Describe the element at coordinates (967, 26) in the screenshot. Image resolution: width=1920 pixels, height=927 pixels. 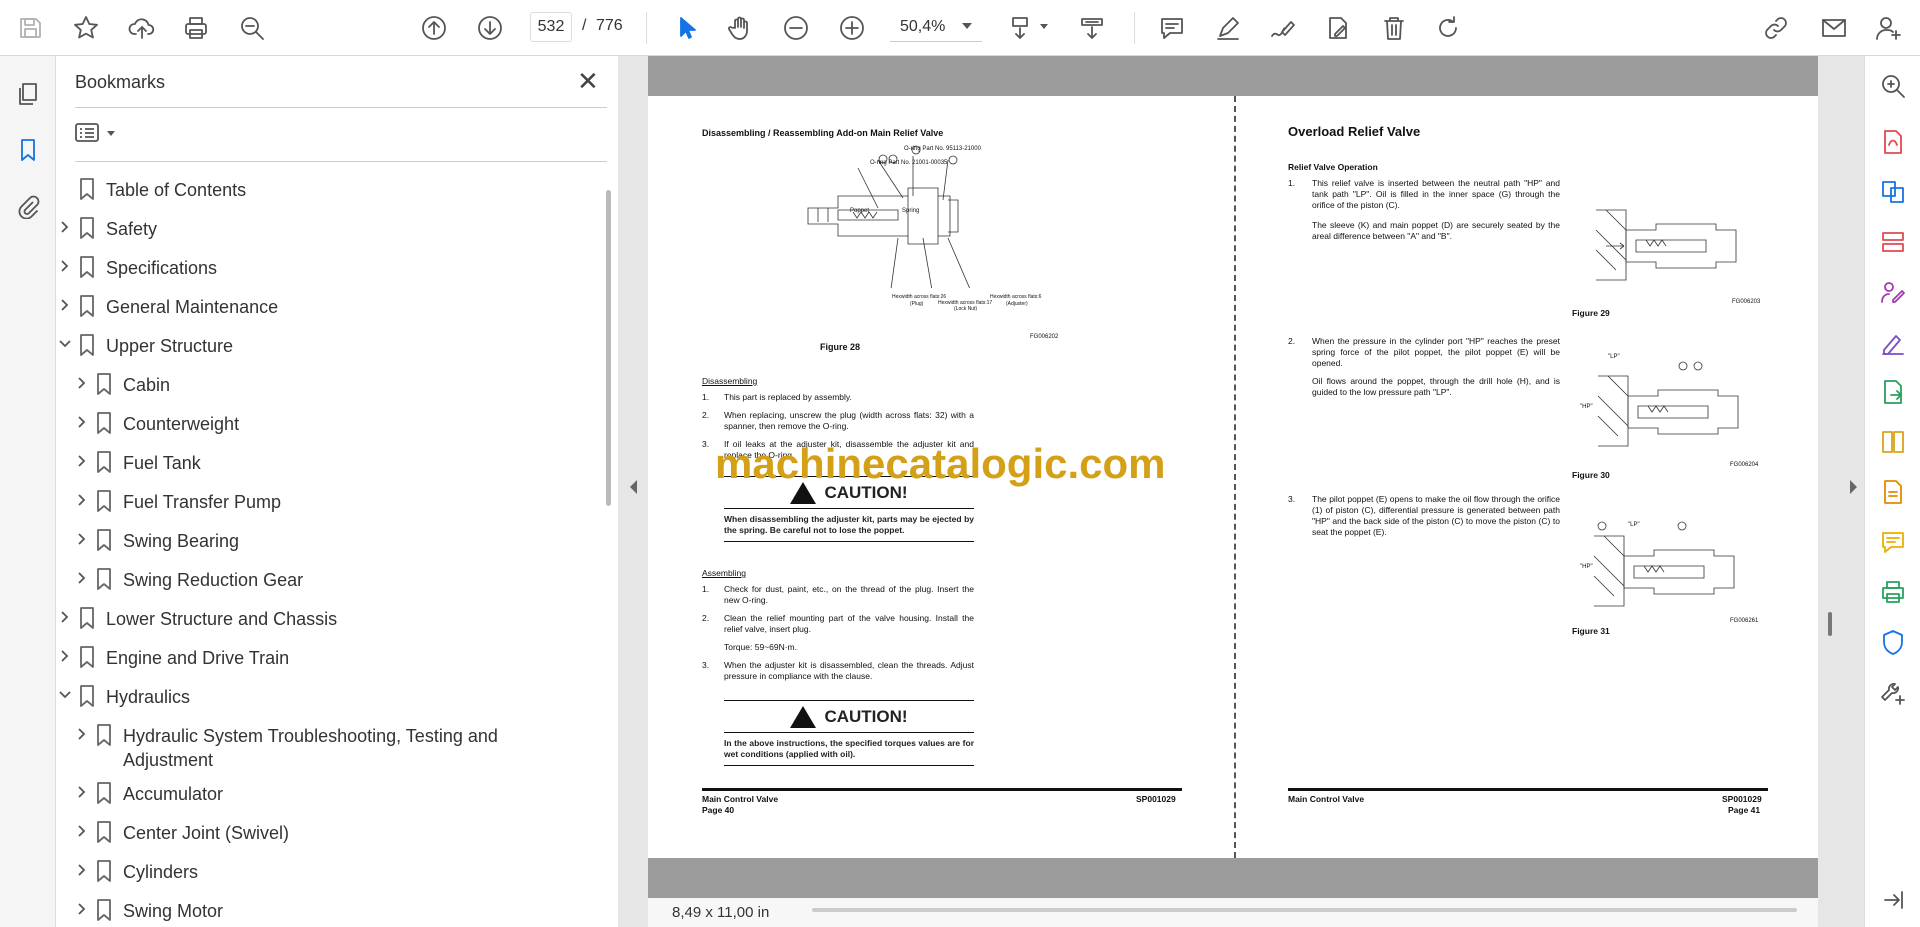
I see `zoom-dropdown-chevron-icon` at that location.